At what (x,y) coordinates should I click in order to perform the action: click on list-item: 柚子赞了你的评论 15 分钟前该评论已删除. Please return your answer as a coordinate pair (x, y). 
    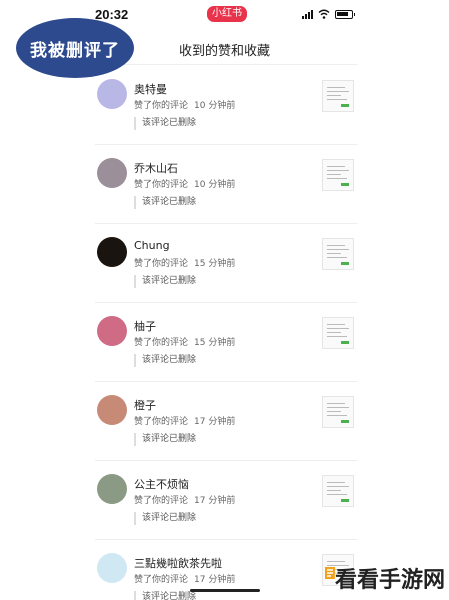
    Looking at the image, I should click on (226, 342).